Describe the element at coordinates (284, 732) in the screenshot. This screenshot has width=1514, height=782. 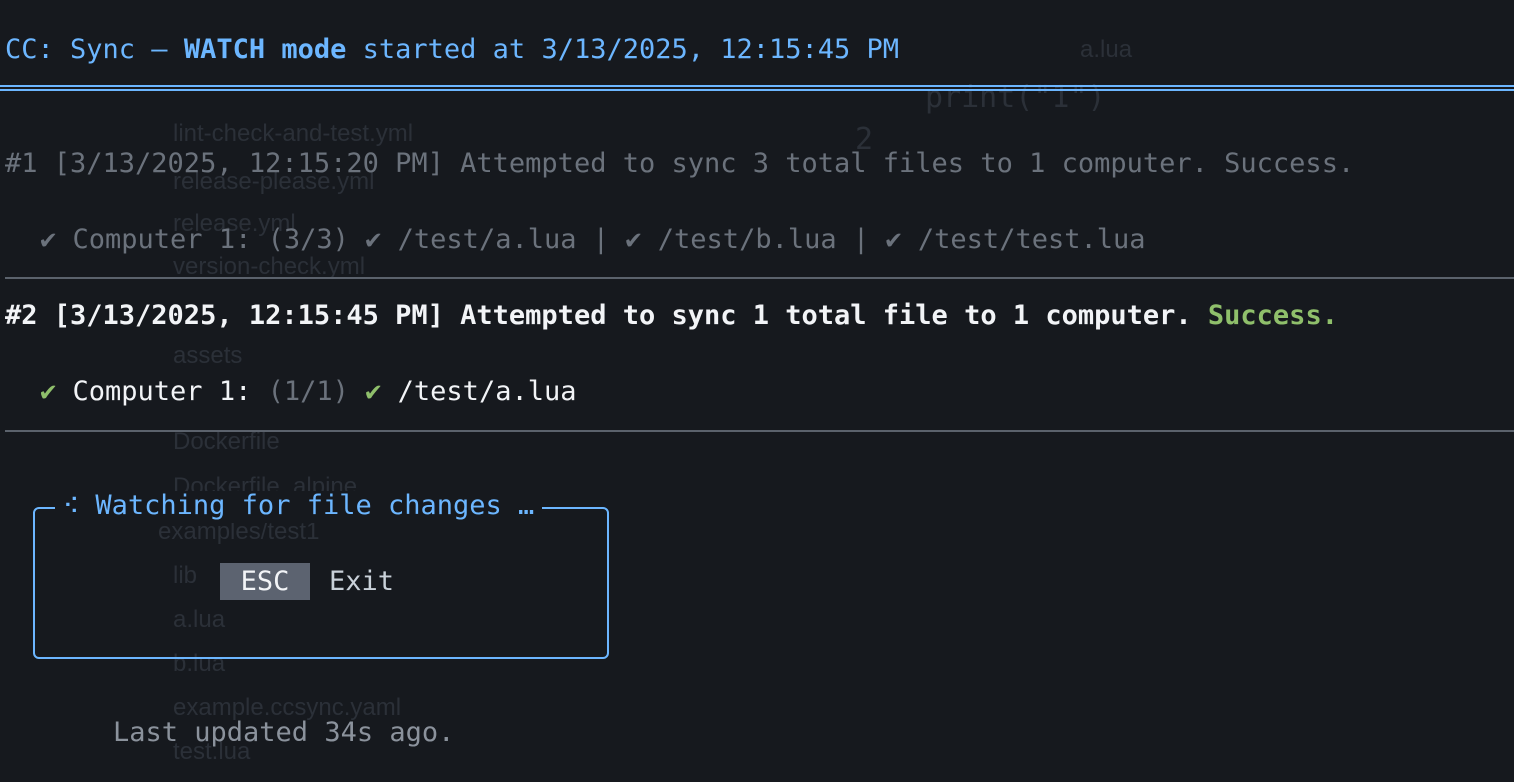
I see `last-updated-text: Last updated 34s ago.` at that location.